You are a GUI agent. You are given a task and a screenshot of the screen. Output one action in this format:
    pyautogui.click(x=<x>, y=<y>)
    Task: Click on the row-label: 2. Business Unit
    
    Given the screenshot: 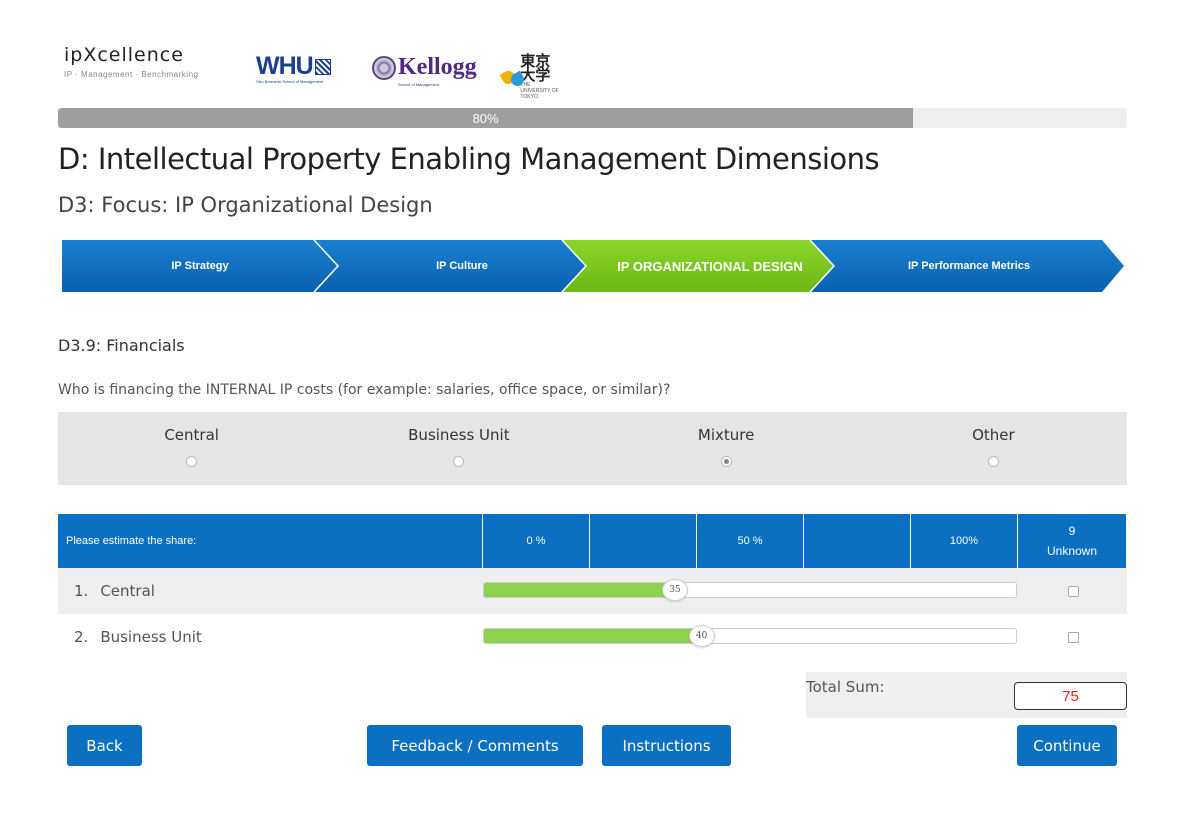 What is the action you would take?
    pyautogui.click(x=138, y=637)
    